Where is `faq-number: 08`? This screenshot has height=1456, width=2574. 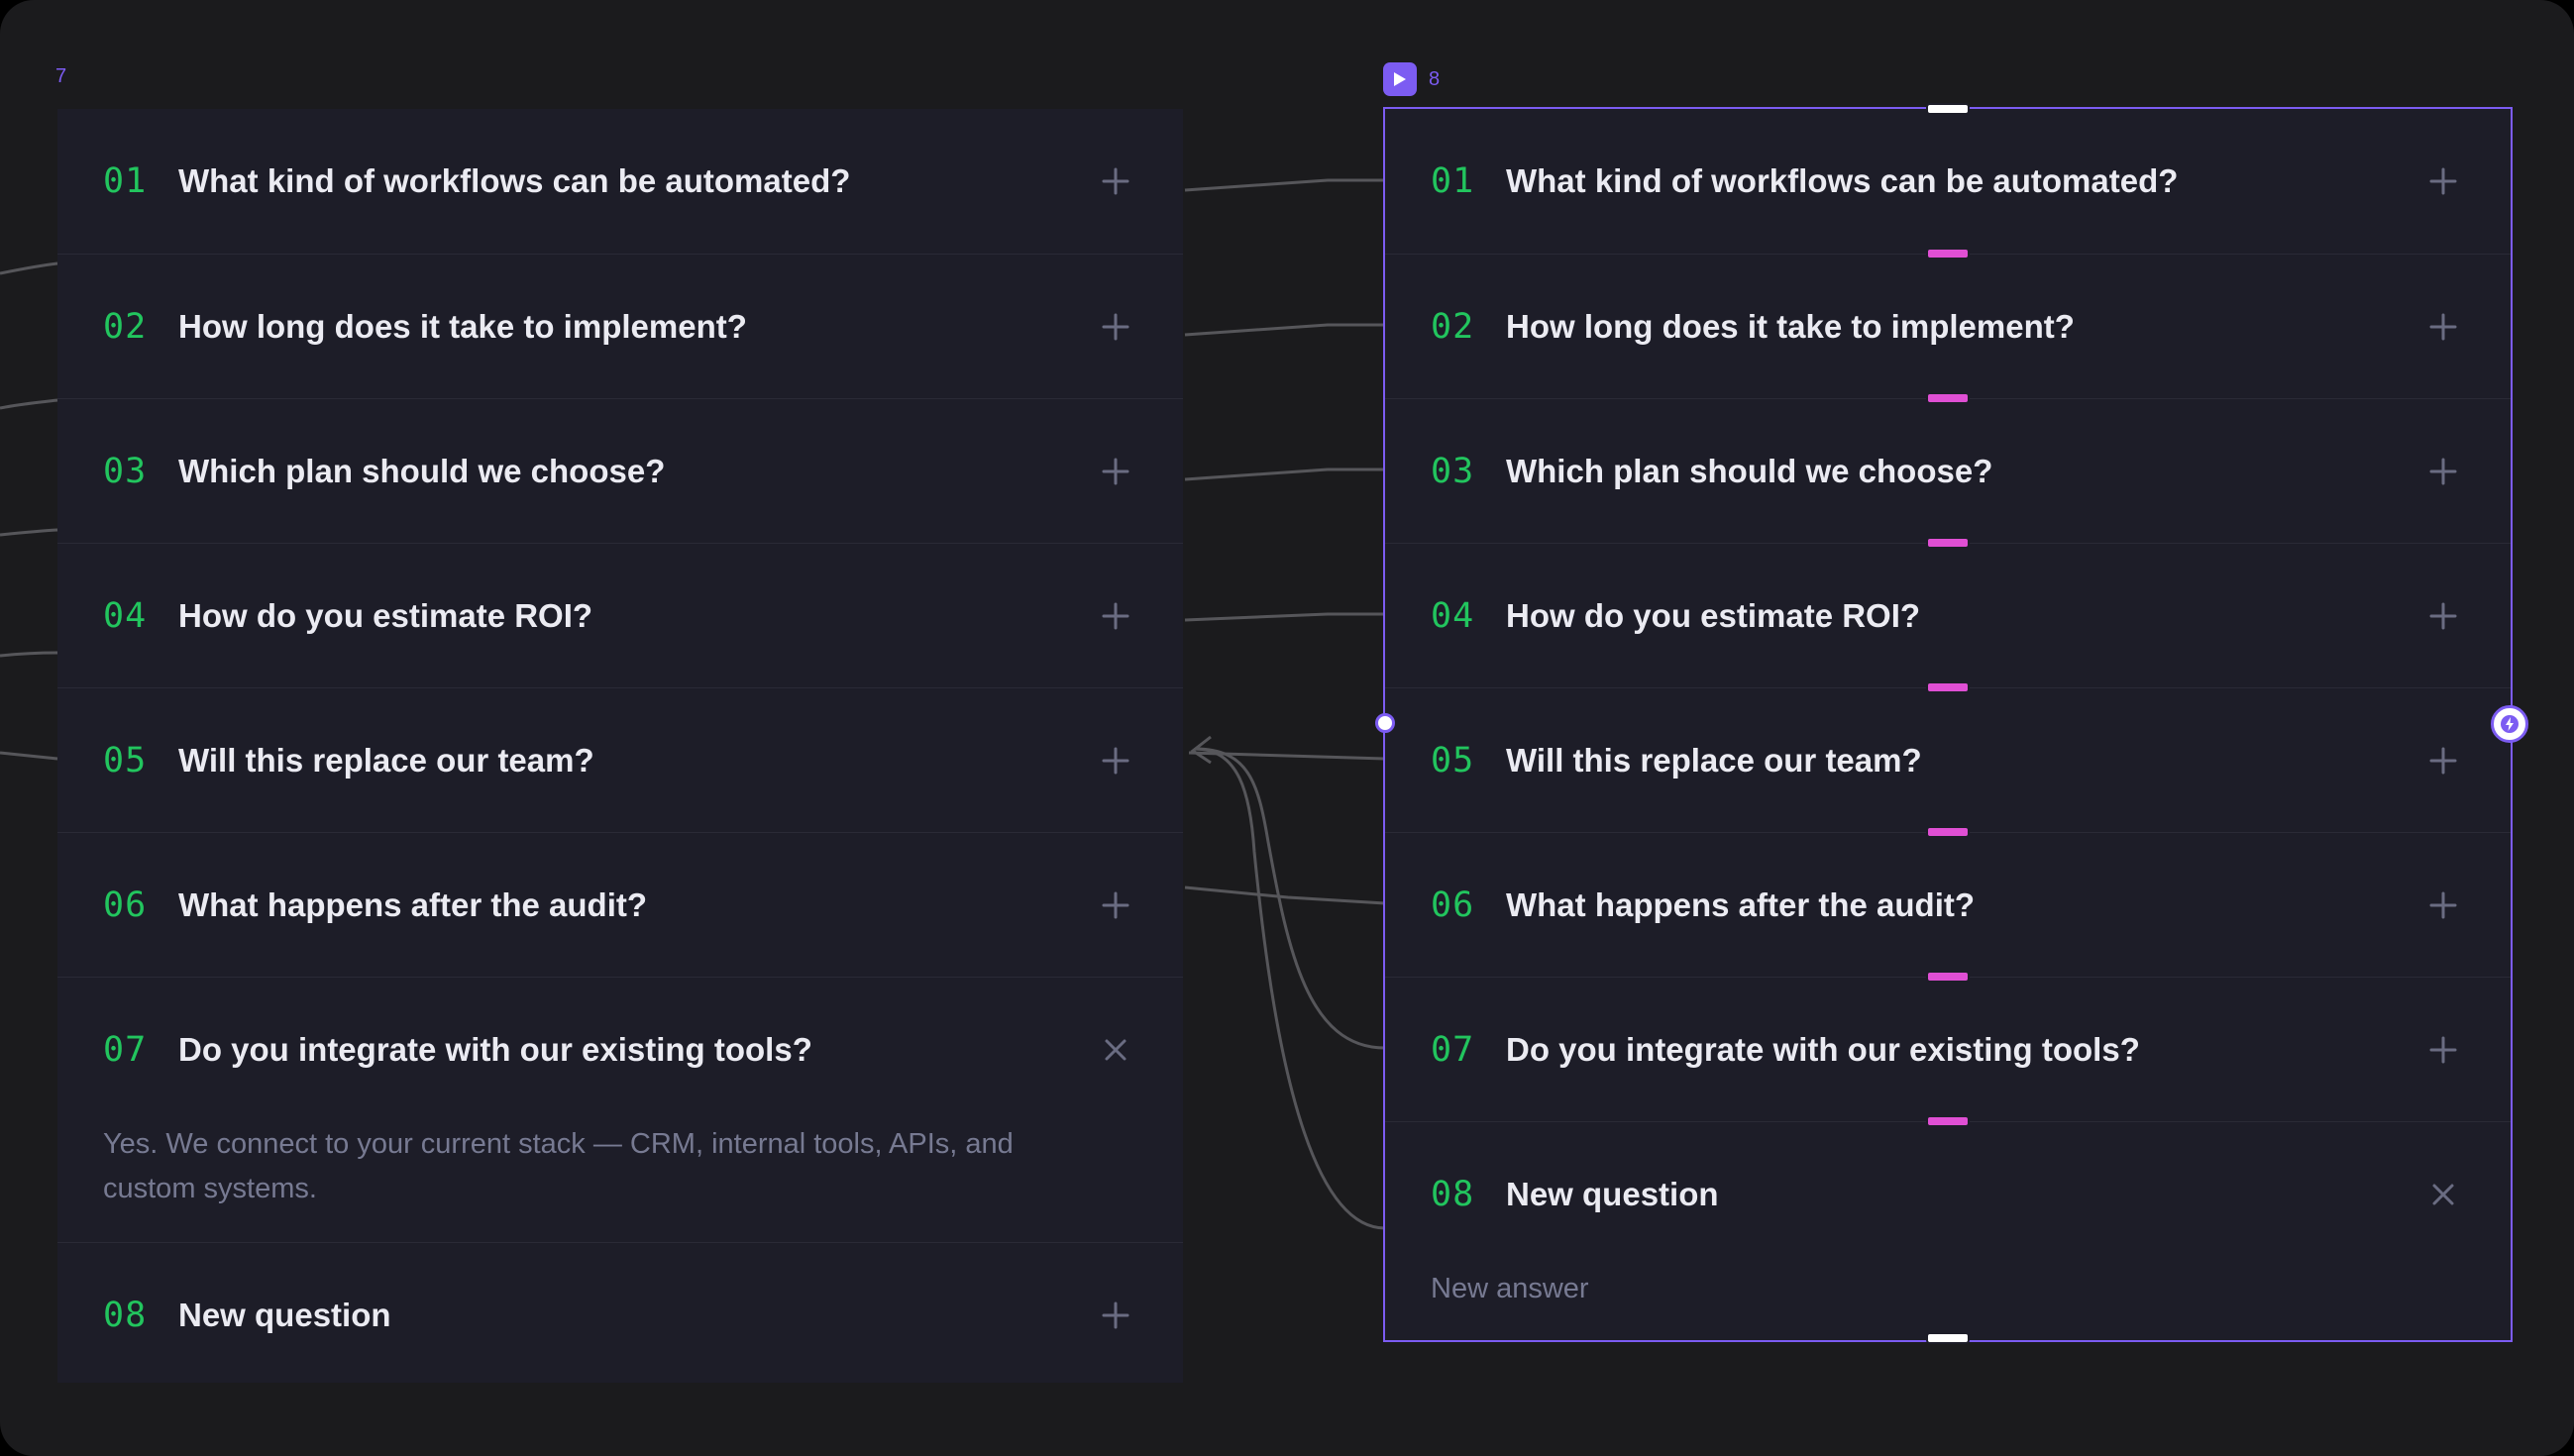
faq-number: 08 is located at coordinates (1453, 1194).